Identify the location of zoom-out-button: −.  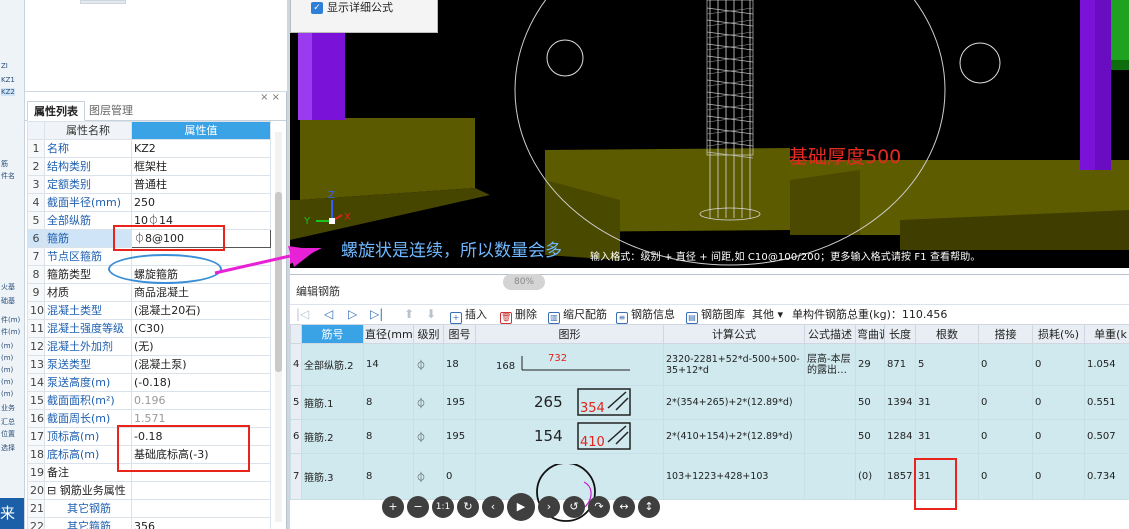
(418, 507).